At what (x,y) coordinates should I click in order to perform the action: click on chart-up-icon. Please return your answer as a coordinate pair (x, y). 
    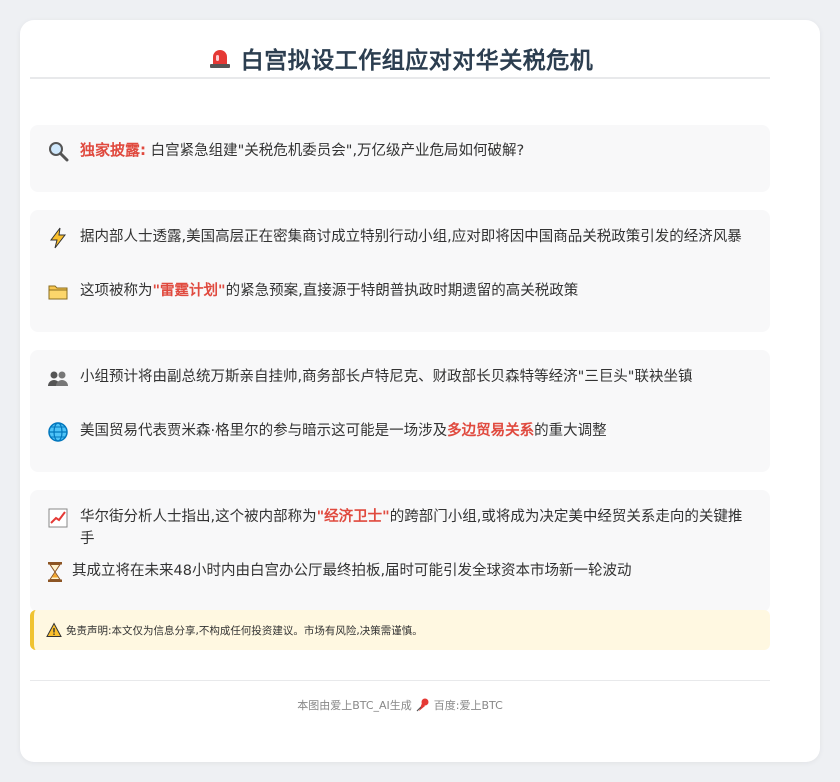
    Looking at the image, I should click on (58, 518).